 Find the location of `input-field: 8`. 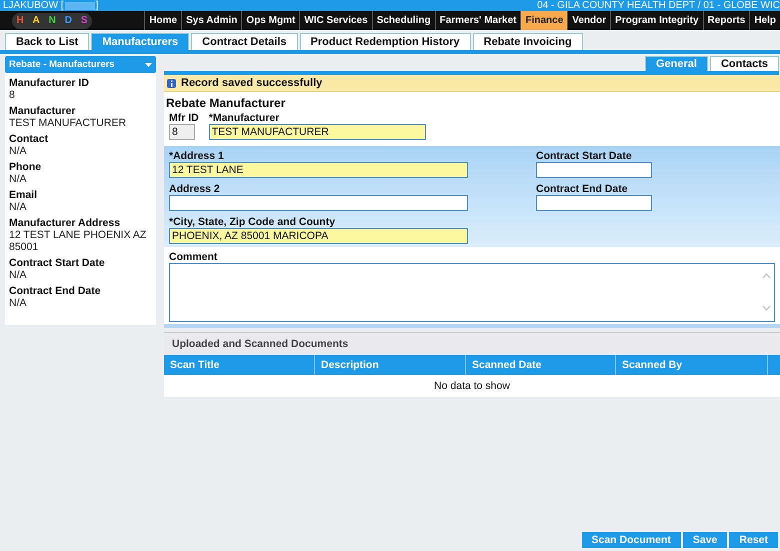

input-field: 8 is located at coordinates (182, 132).